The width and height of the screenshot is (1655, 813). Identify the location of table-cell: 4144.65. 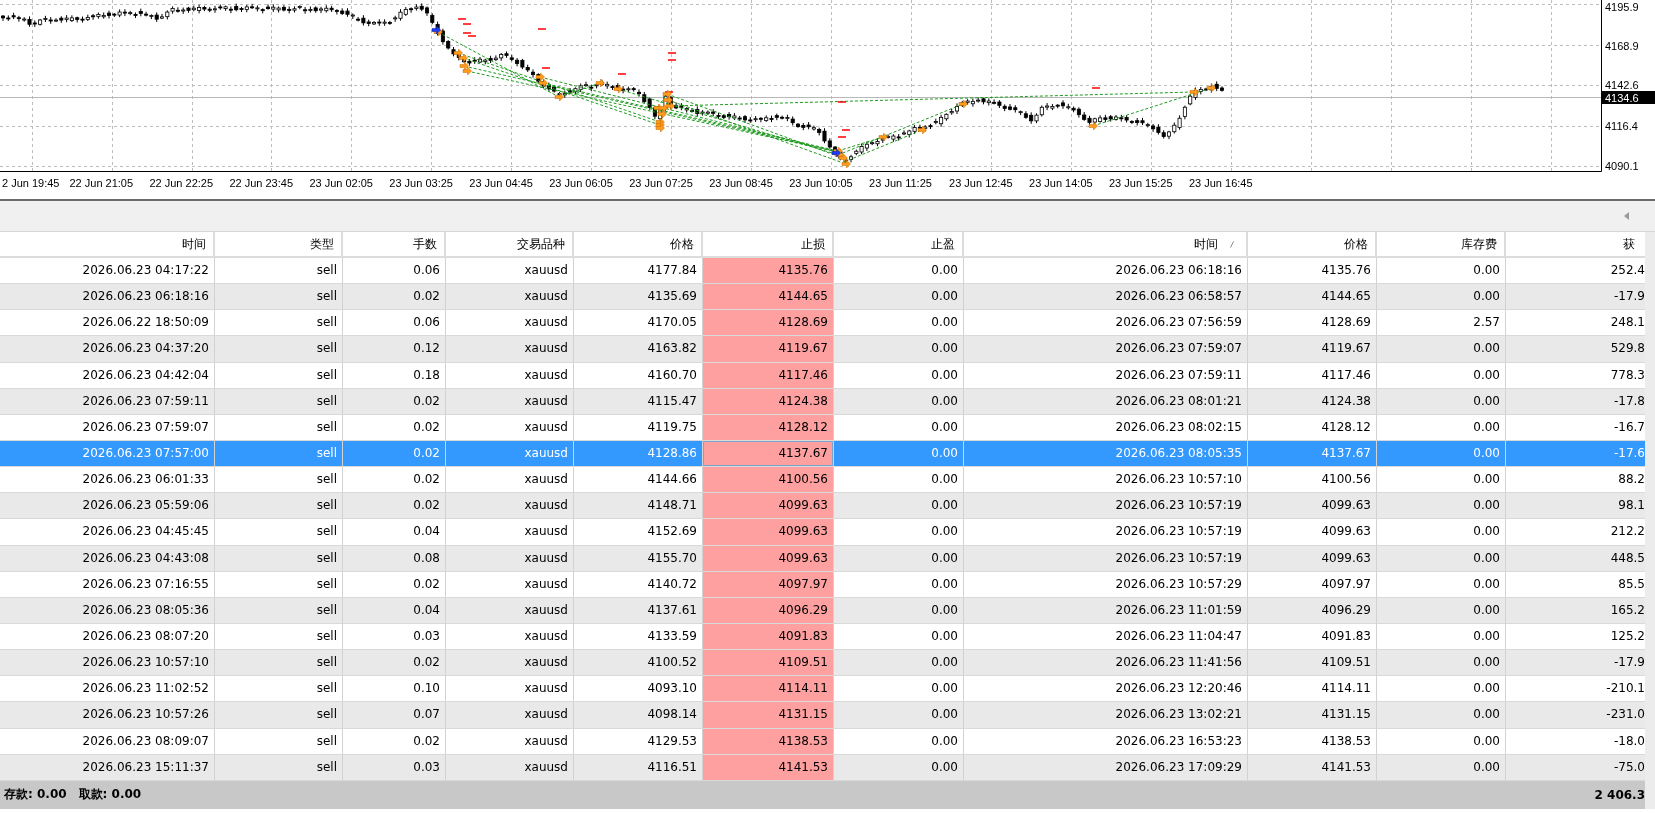
(768, 297).